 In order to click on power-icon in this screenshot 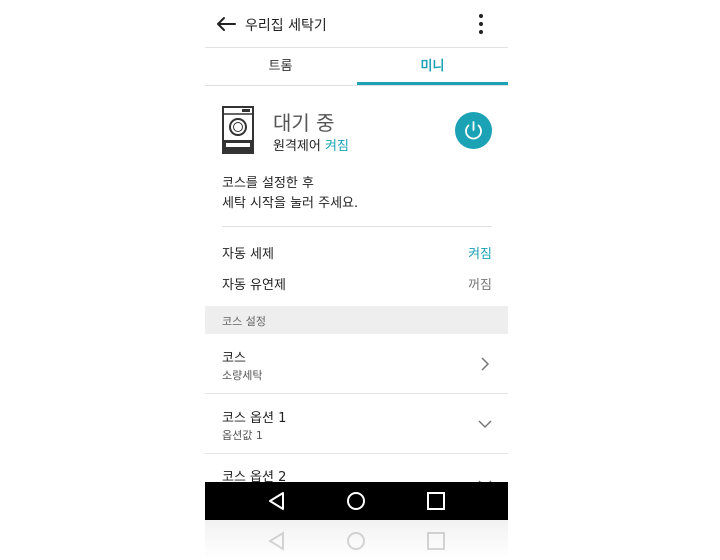, I will do `click(473, 130)`.